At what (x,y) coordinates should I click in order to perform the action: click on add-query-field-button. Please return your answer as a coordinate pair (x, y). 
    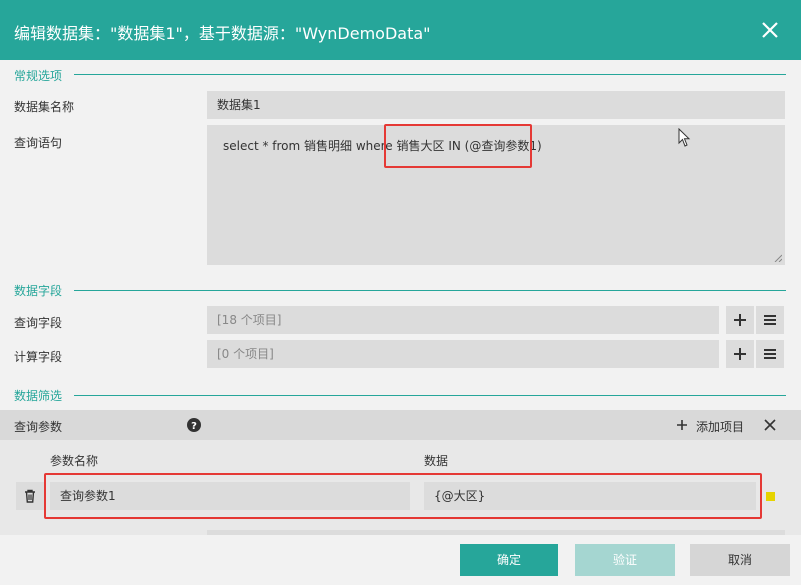
    Looking at the image, I should click on (740, 320).